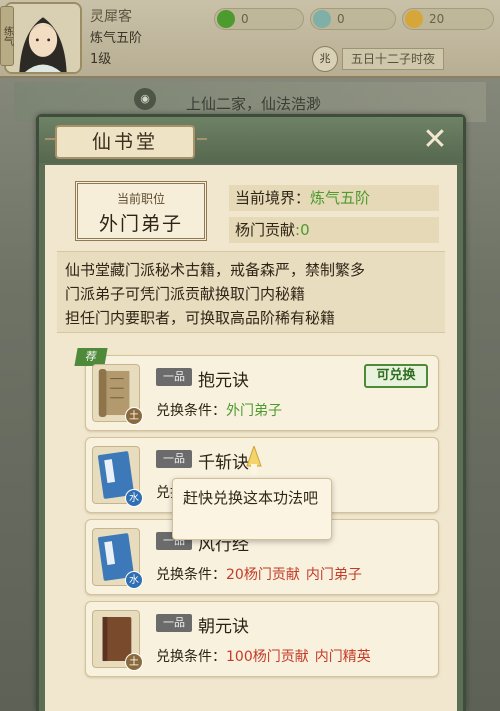 The image size is (500, 711). What do you see at coordinates (140, 199) in the screenshot?
I see `rank-label: 当前职位` at bounding box center [140, 199].